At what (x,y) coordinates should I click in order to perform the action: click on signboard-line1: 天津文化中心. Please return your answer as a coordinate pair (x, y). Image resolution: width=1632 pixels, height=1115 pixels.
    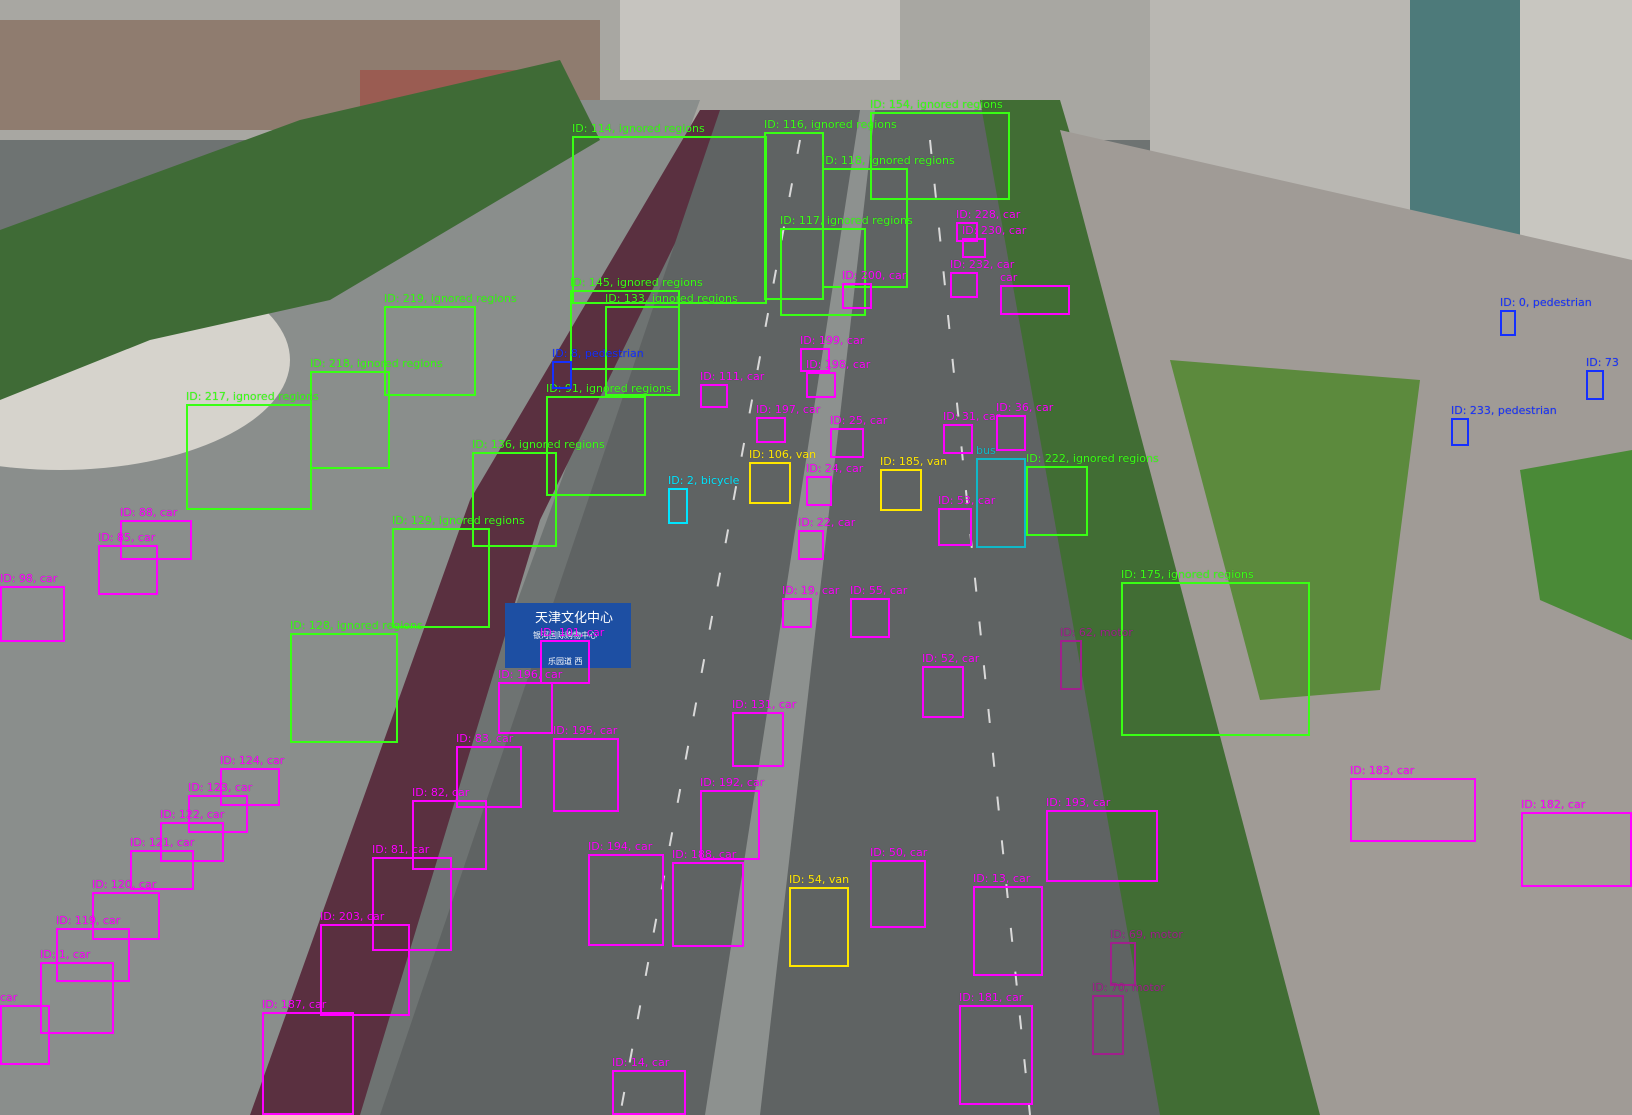
    Looking at the image, I should click on (574, 618).